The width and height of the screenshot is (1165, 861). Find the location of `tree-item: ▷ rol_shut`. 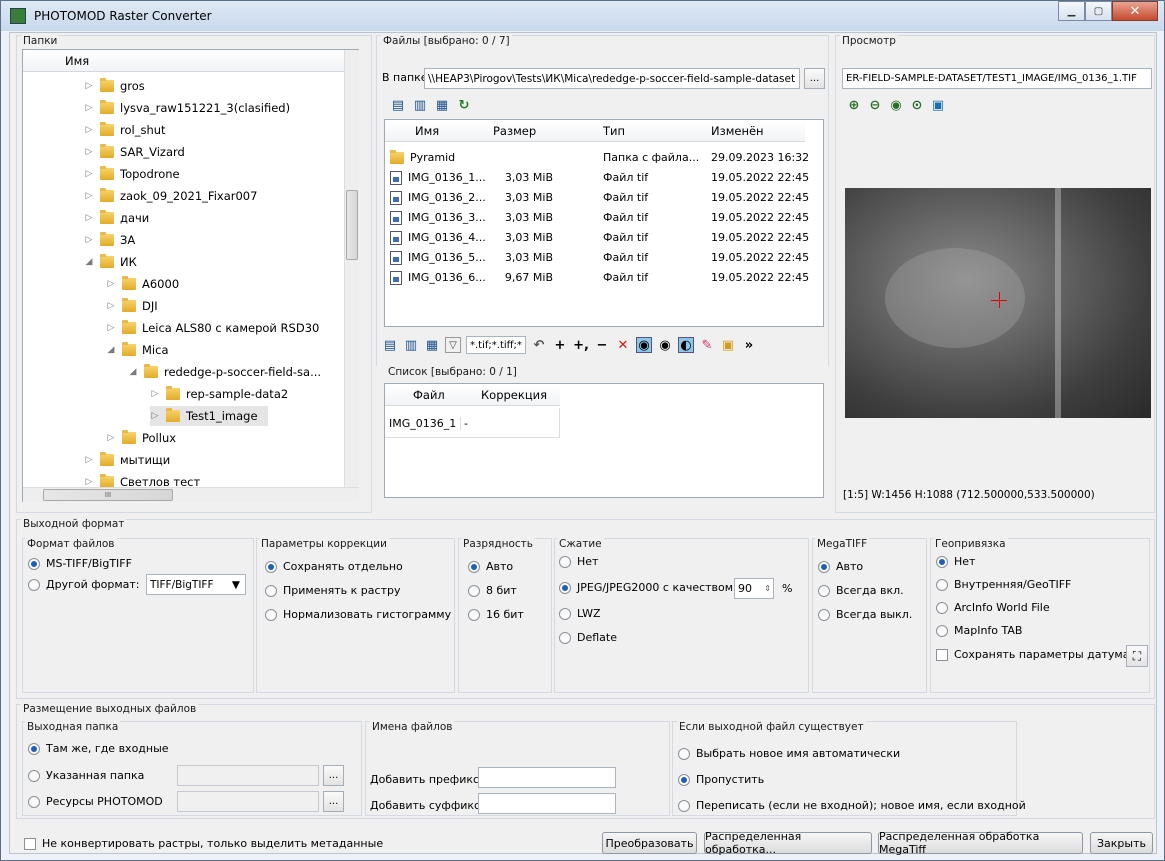

tree-item: ▷ rol_shut is located at coordinates (125, 130).